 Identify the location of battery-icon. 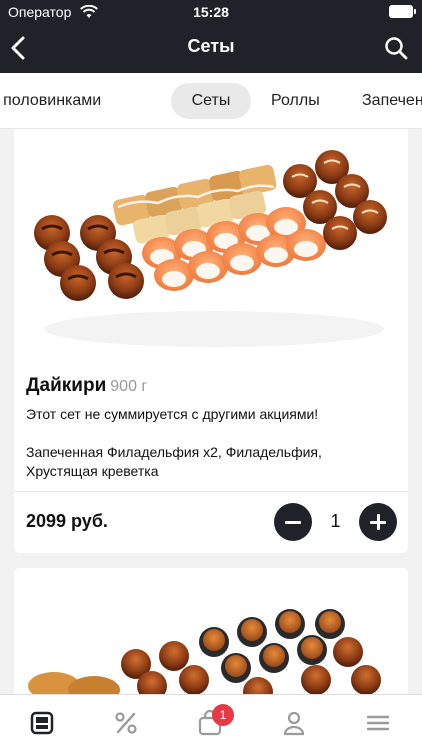
(402, 11).